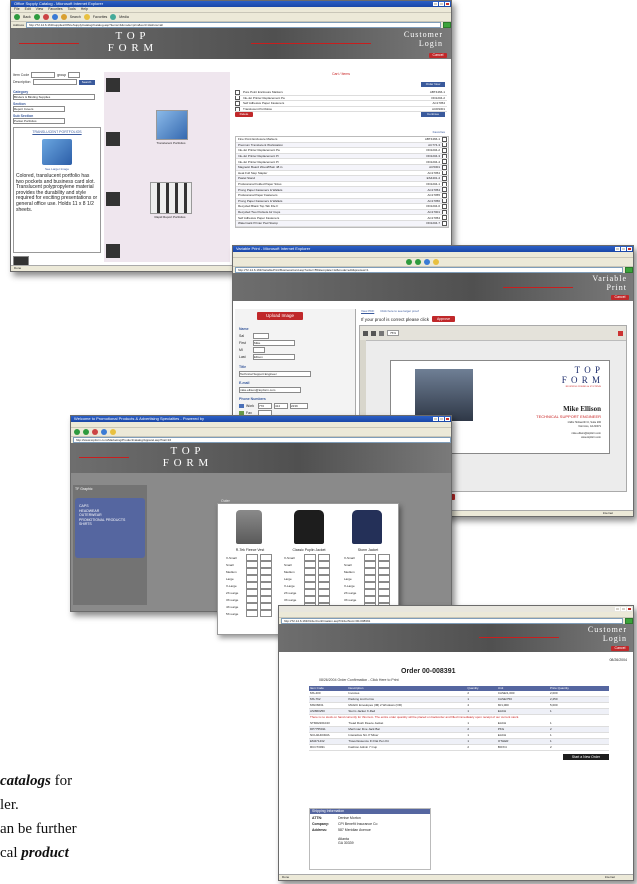 The height and width of the screenshot is (884, 637). I want to click on work-area-input: 770, so click(265, 406).